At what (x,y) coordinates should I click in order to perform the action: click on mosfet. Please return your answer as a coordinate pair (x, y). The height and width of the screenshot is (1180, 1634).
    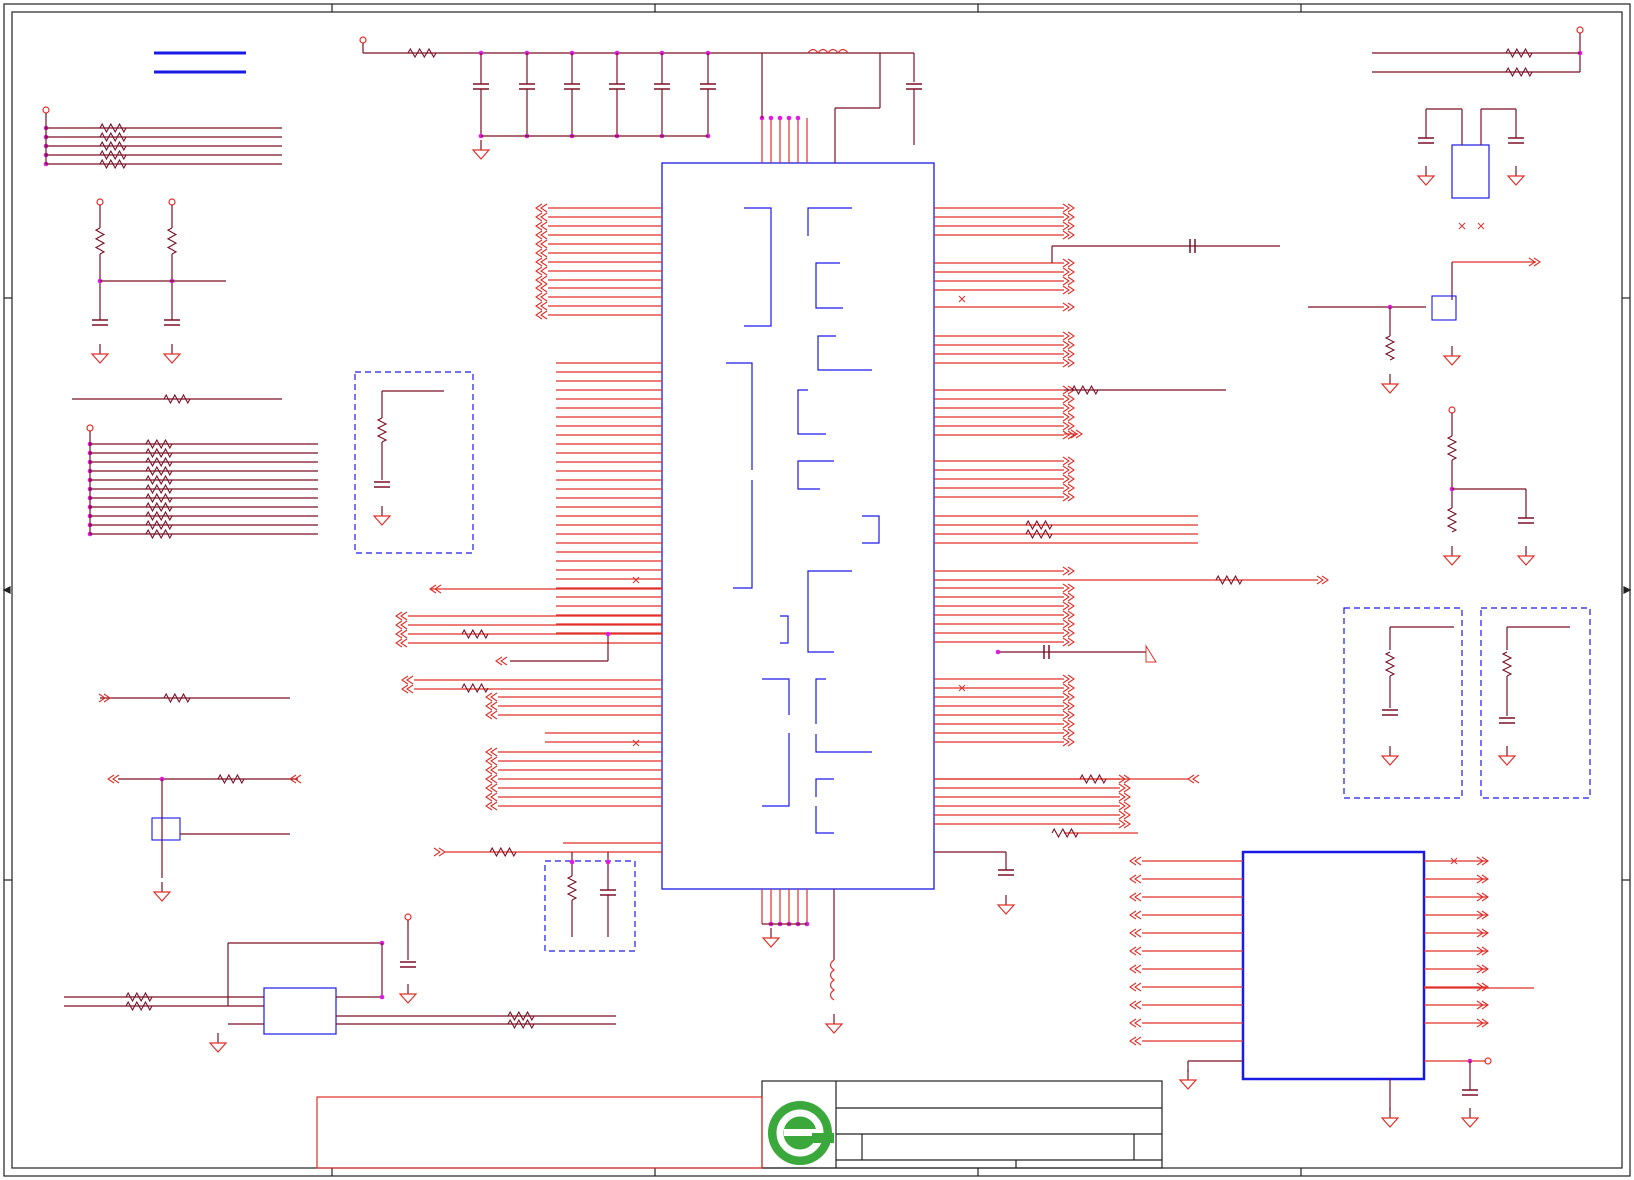
    Looking at the image, I should click on (166, 829).